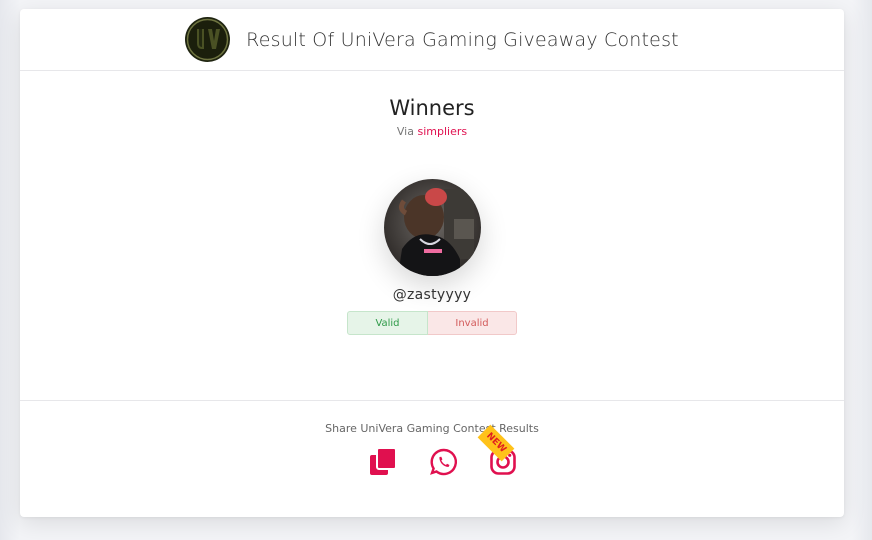 The width and height of the screenshot is (872, 540). Describe the element at coordinates (432, 108) in the screenshot. I see `winners-heading: Winners` at that location.